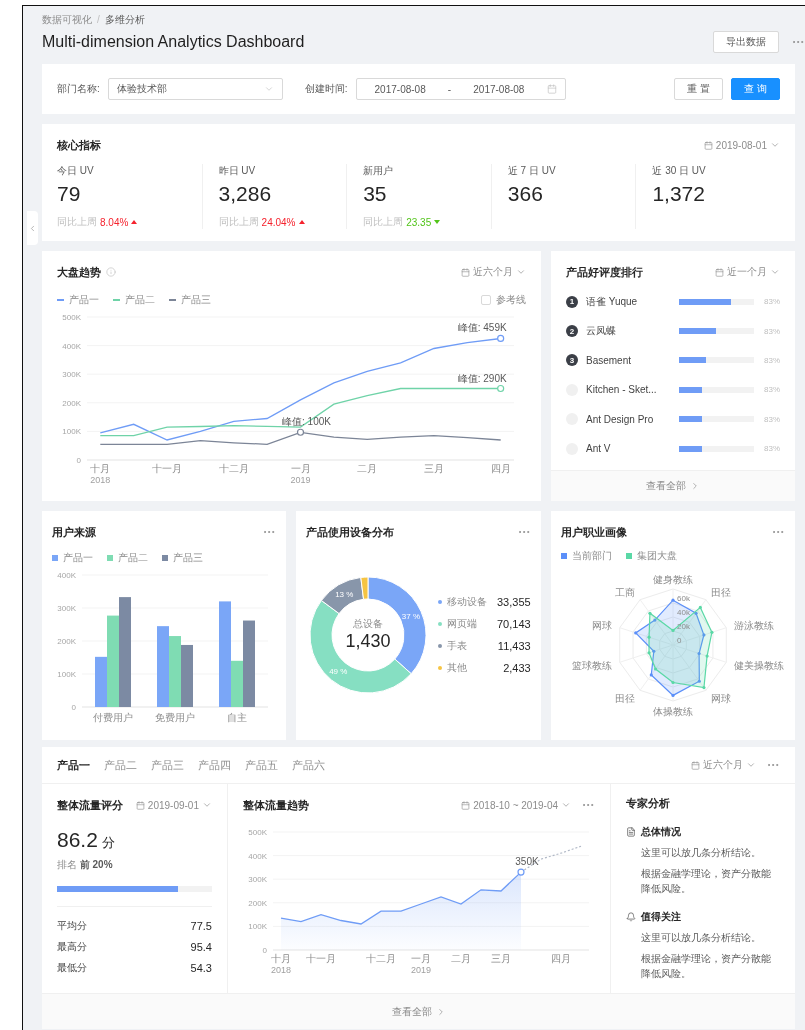 Image resolution: width=805 pixels, height=1030 pixels. Describe the element at coordinates (672, 711) in the screenshot. I see `axis-label: 体操教练` at that location.